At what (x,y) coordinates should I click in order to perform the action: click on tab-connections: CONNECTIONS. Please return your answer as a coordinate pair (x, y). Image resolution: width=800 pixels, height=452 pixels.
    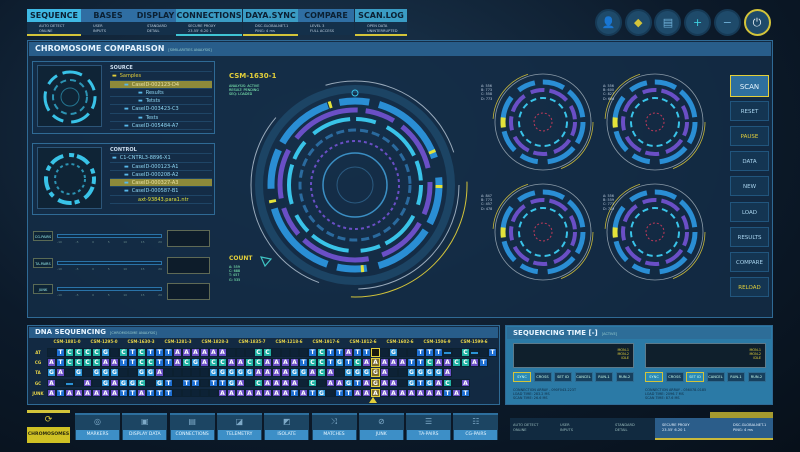
    Looking at the image, I should click on (209, 15).